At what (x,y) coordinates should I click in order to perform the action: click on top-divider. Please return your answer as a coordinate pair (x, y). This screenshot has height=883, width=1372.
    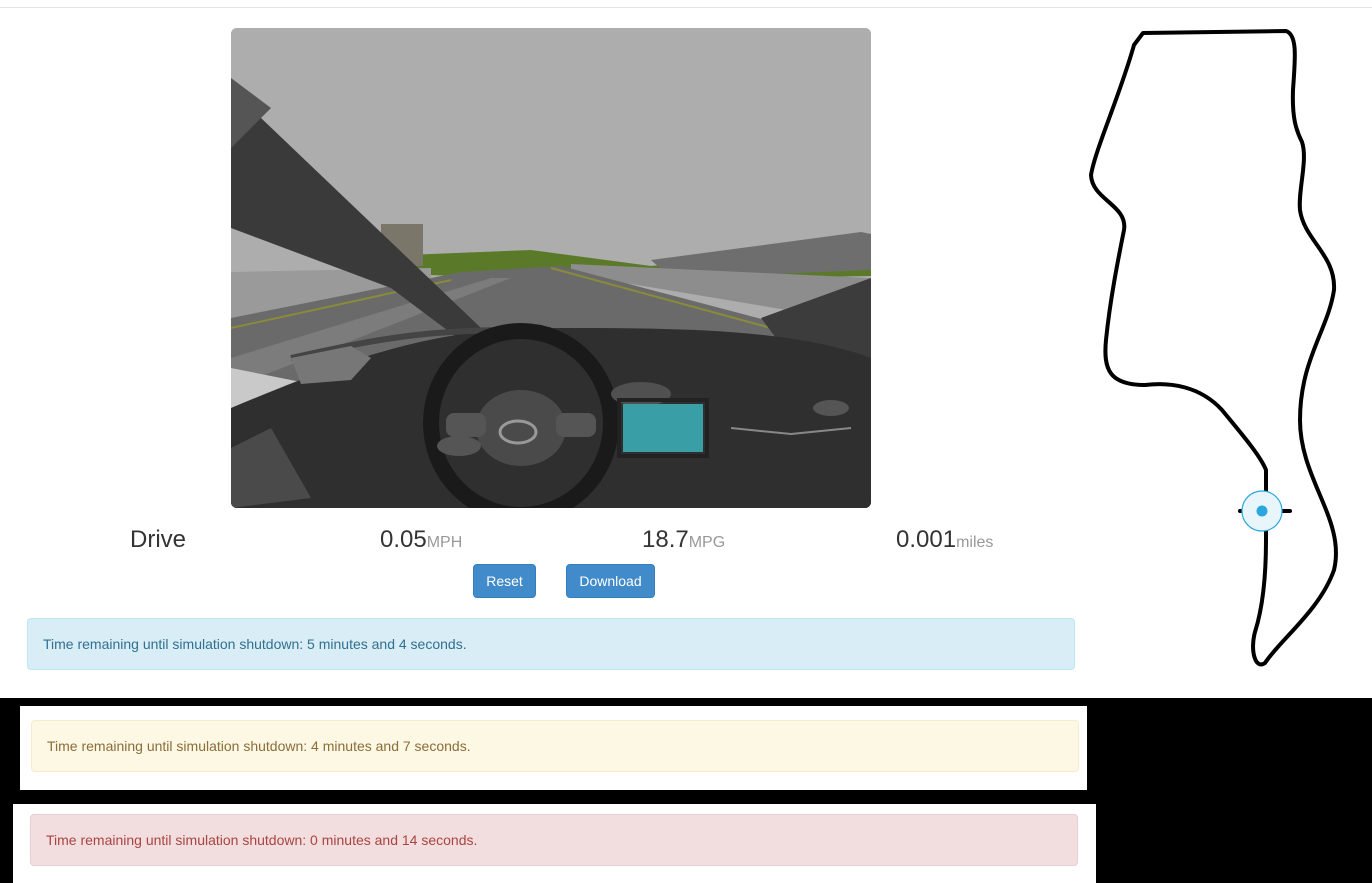
    Looking at the image, I should click on (686, 7).